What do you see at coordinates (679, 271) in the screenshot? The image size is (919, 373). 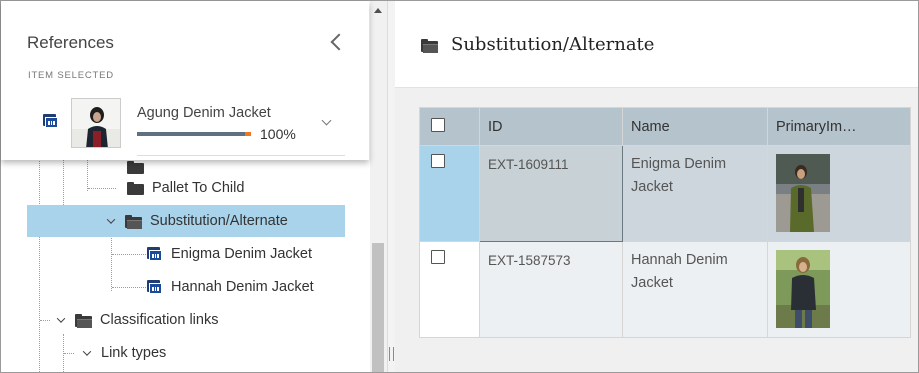 I see `name-value: Hannah Denim Jacket` at bounding box center [679, 271].